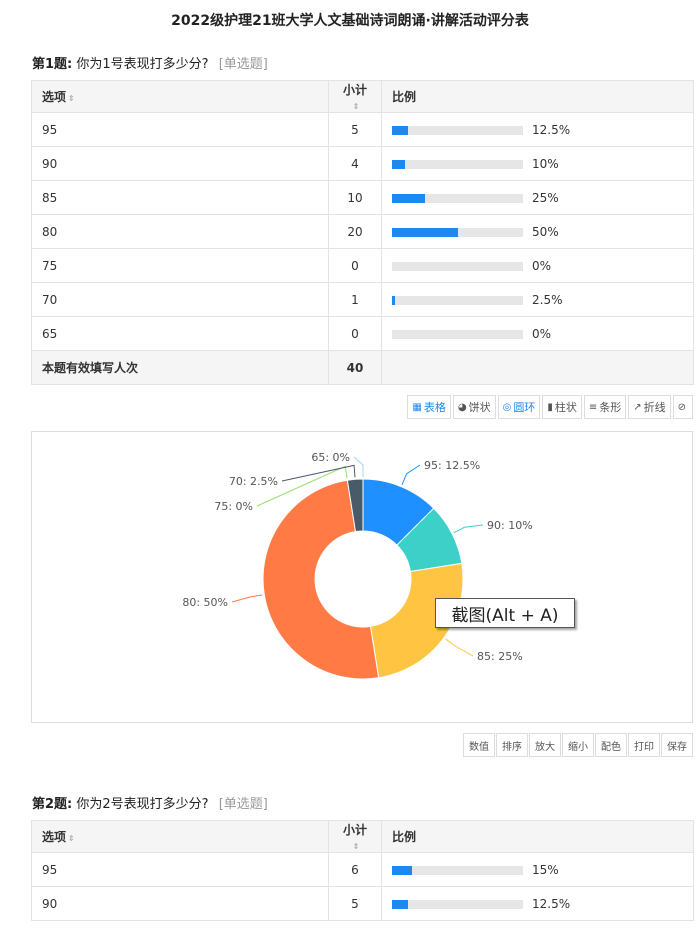 This screenshot has height=935, width=700. Describe the element at coordinates (545, 231) in the screenshot. I see `ratio-text: 50%` at that location.